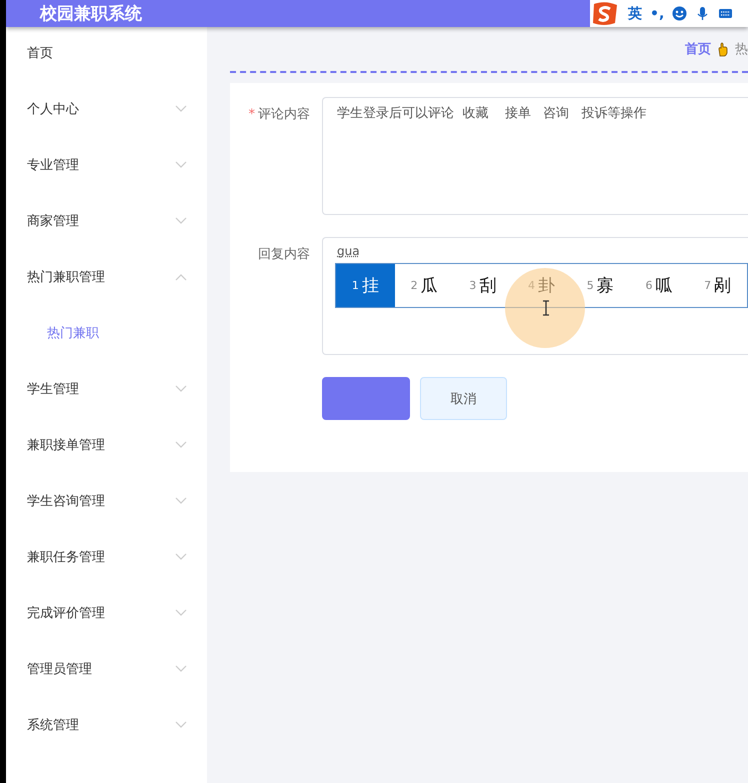 The width and height of the screenshot is (748, 783). Describe the element at coordinates (66, 557) in the screenshot. I see `menu-label: 兼职任务管理` at that location.